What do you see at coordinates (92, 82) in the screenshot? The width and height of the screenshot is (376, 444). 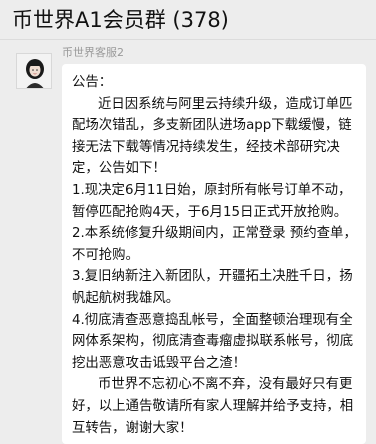 I see `announcement-heading: 公告：` at bounding box center [92, 82].